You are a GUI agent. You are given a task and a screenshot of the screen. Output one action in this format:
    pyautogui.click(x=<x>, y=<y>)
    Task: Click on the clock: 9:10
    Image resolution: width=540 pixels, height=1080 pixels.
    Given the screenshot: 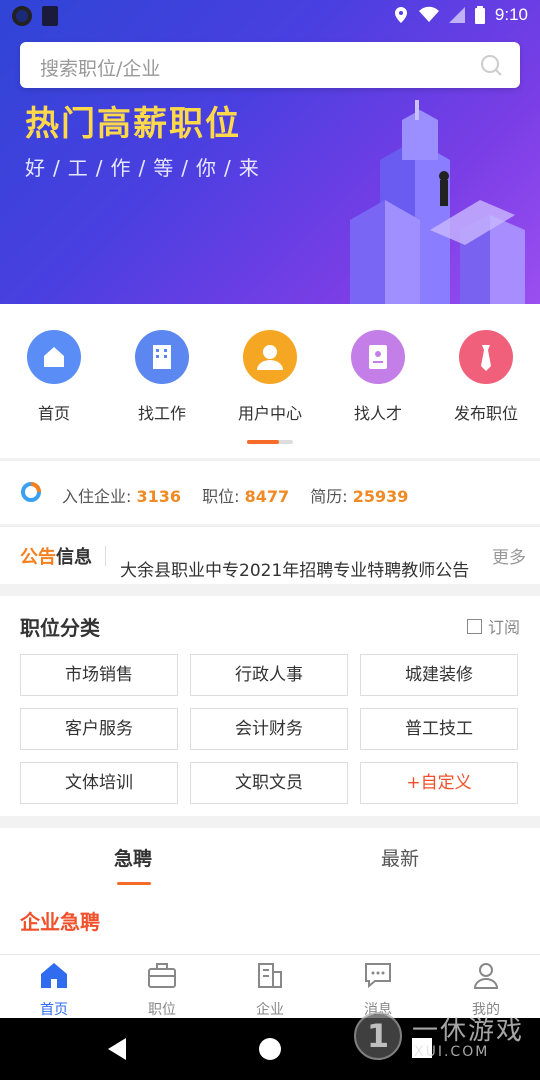 What is the action you would take?
    pyautogui.click(x=511, y=14)
    